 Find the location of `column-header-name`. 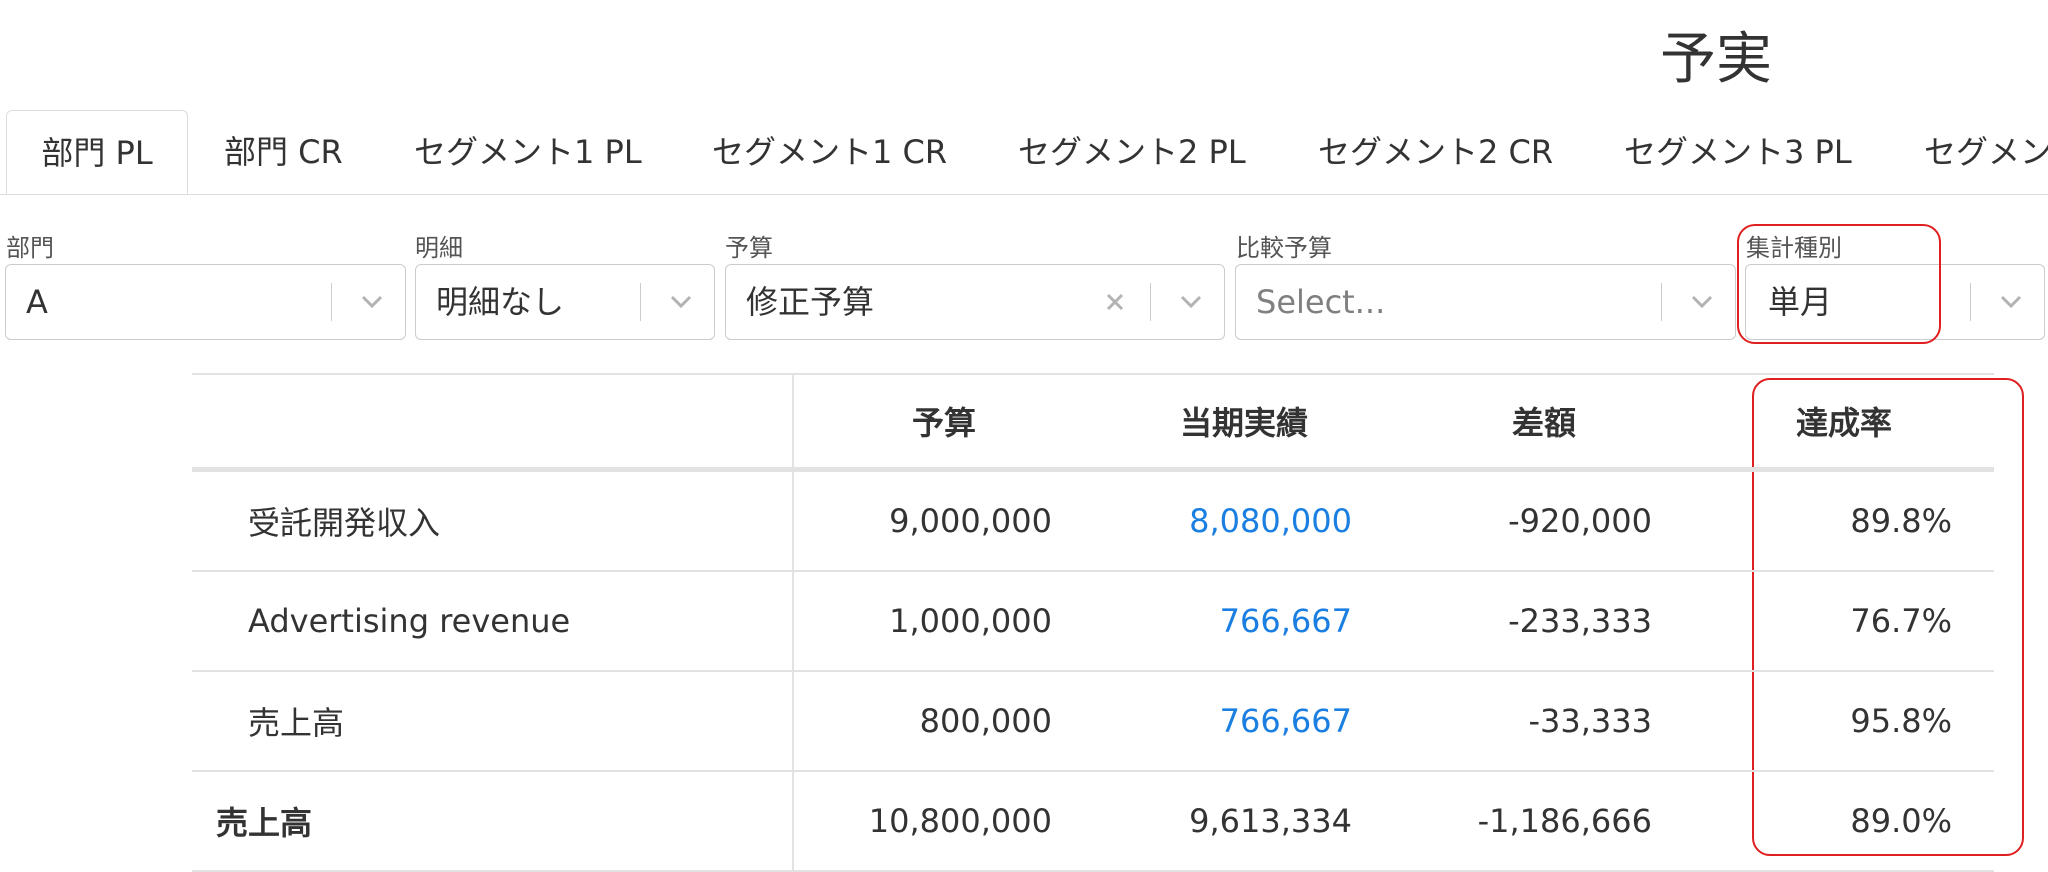

column-header-name is located at coordinates (493, 422).